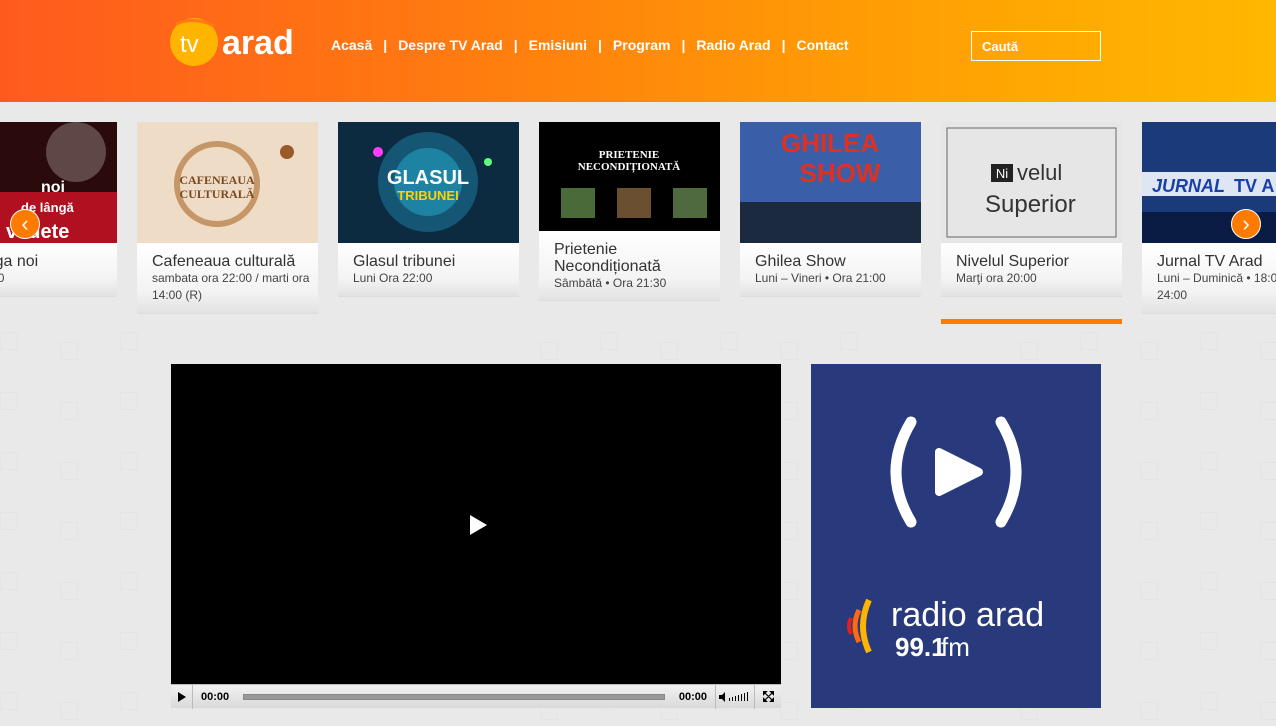 The image size is (1276, 726). What do you see at coordinates (830, 270) in the screenshot?
I see `show-caption: Ghilea Show Luni – Vineri • Ora 21:00` at bounding box center [830, 270].